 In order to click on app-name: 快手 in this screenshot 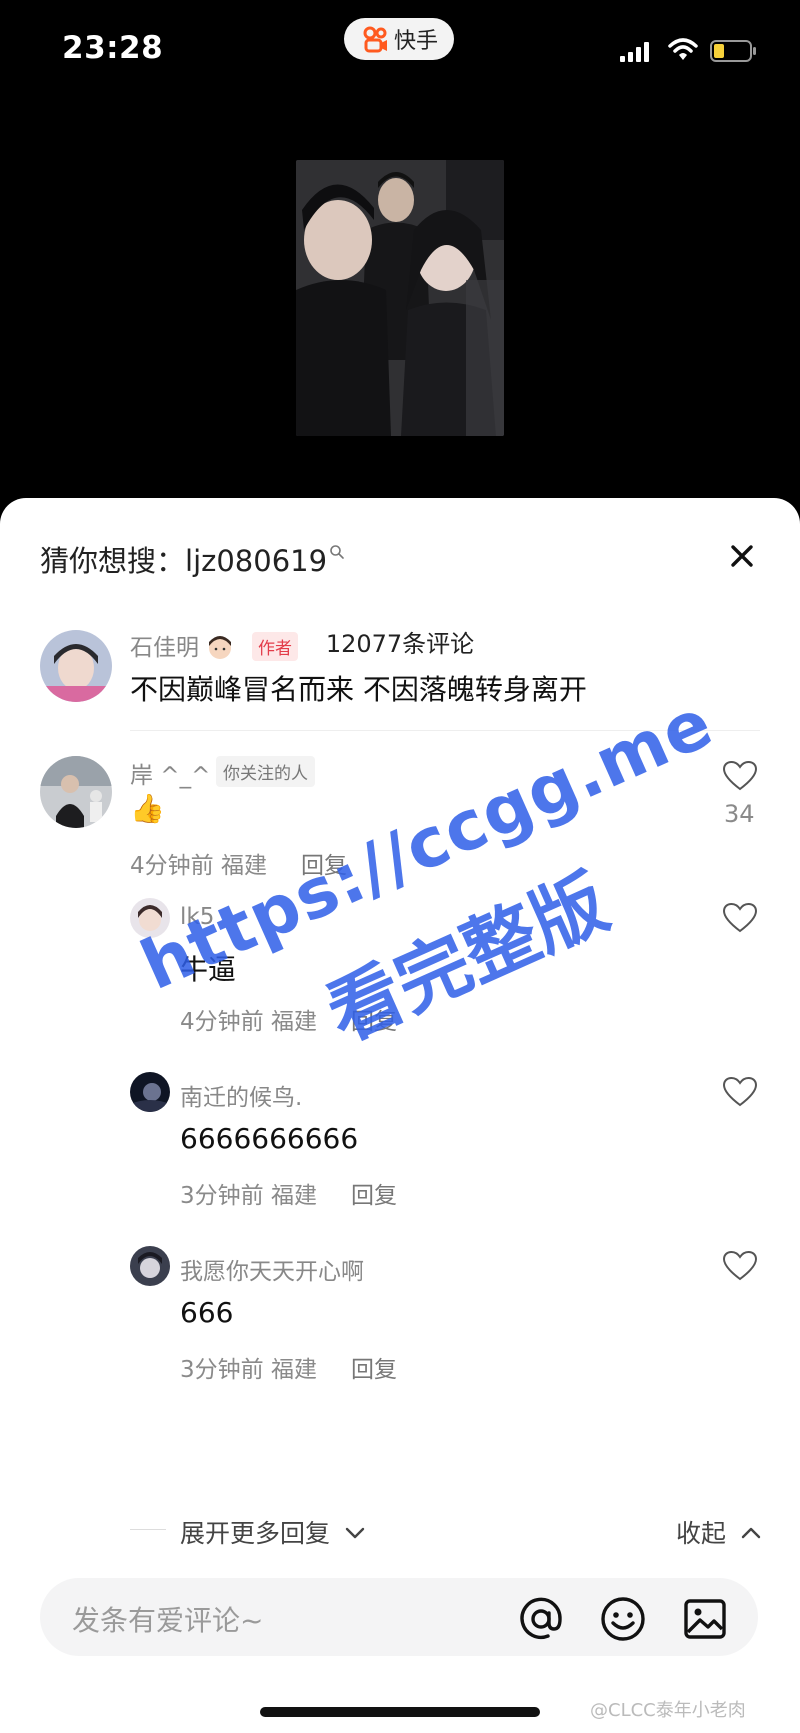, I will do `click(415, 41)`.